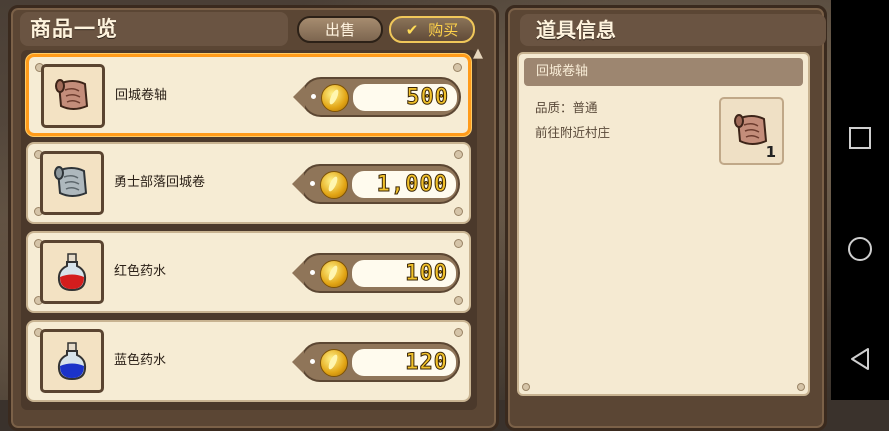  Describe the element at coordinates (751, 131) in the screenshot. I see `info-item-icon-frame: 1` at that location.